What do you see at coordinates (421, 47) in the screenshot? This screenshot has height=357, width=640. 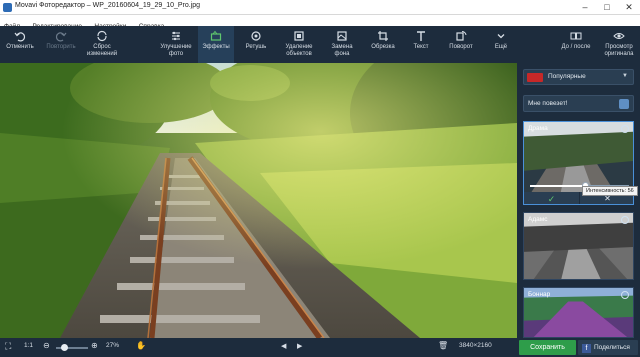 I see `text-label: Текст` at bounding box center [421, 47].